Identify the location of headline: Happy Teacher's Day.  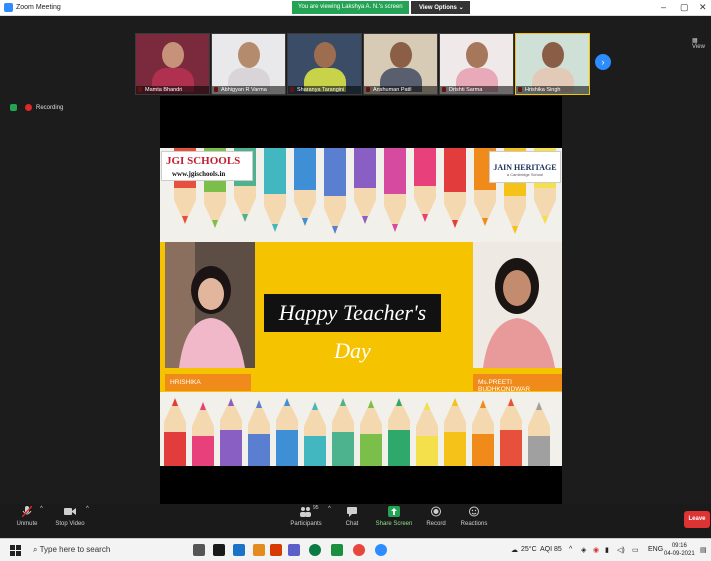
(352, 328).